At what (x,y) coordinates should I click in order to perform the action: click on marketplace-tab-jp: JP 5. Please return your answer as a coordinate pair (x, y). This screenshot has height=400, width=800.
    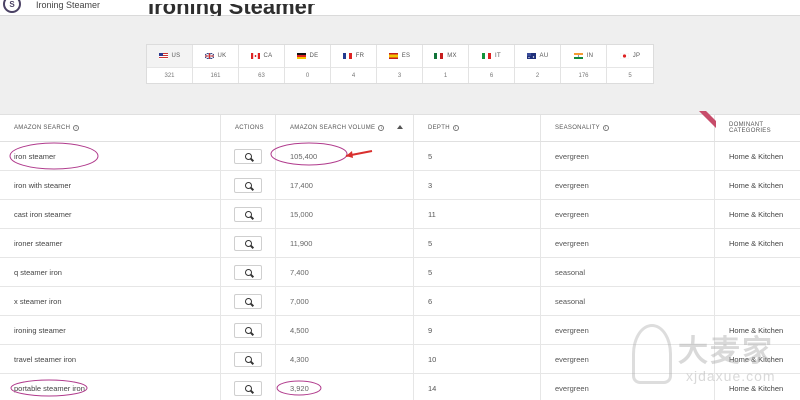
    Looking at the image, I should click on (630, 64).